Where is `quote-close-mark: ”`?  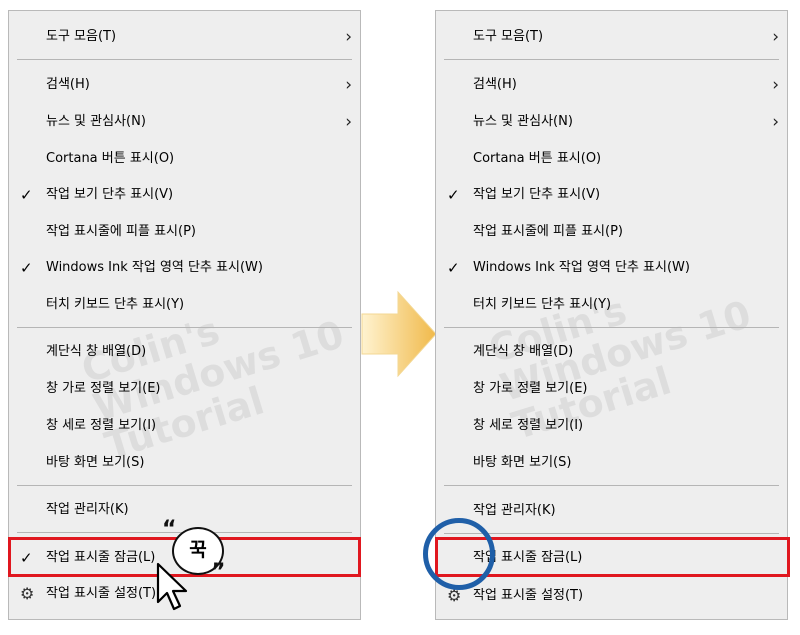 quote-close-mark: ” is located at coordinates (218, 572).